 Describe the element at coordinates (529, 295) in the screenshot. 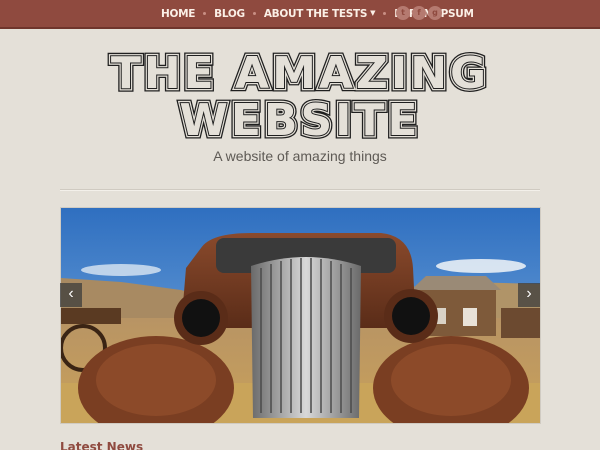

I see `slider-next-button: ›` at that location.